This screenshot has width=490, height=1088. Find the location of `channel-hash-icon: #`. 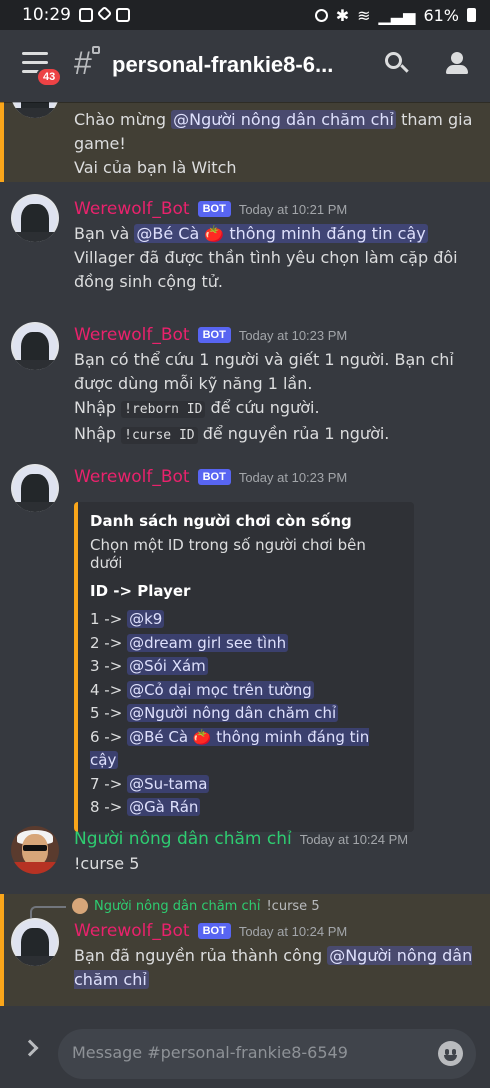

channel-hash-icon: # is located at coordinates (83, 63).